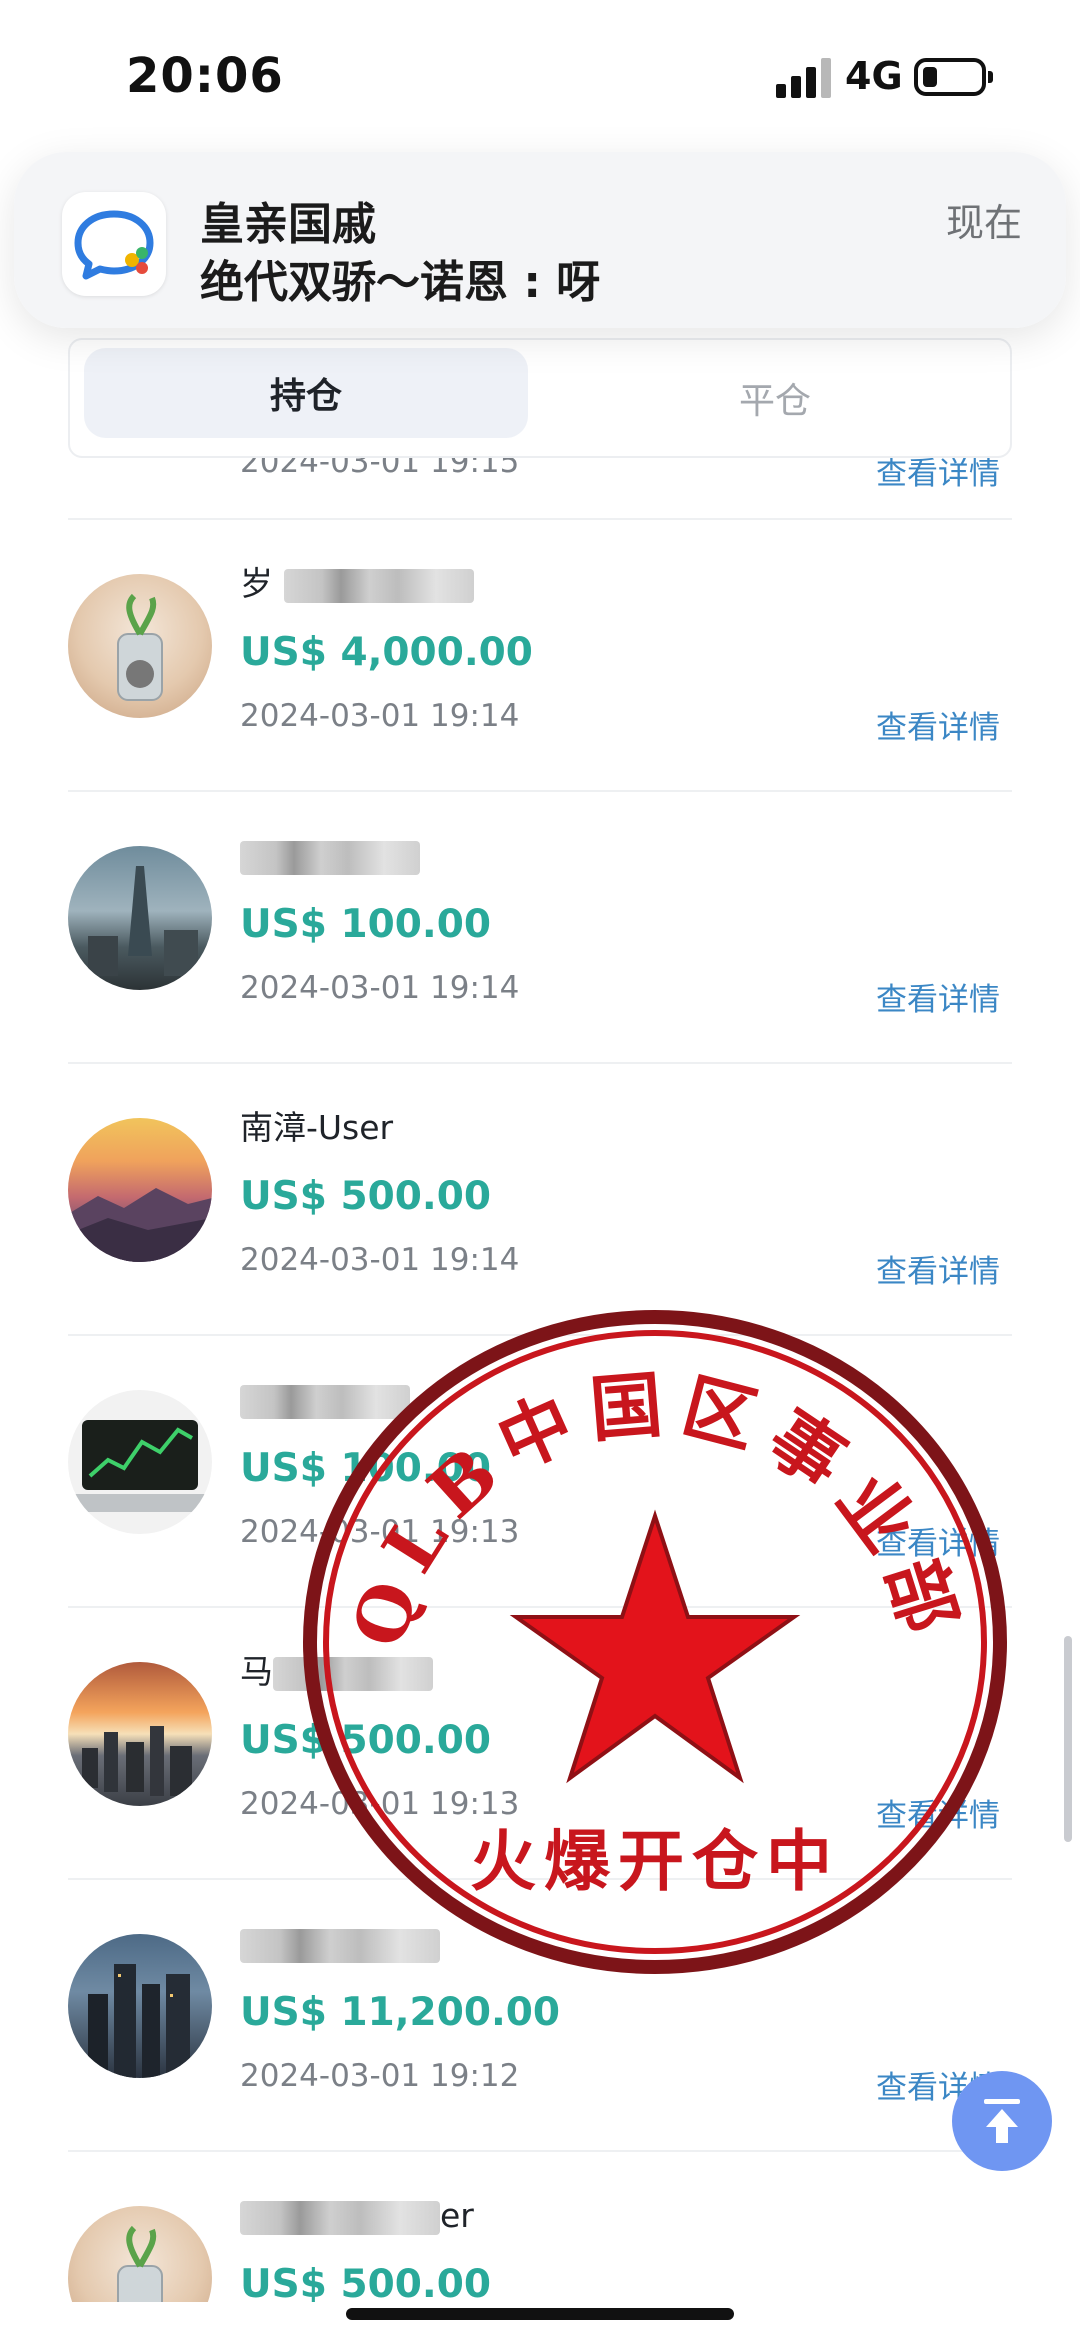  Describe the element at coordinates (983, 223) in the screenshot. I see `notification-time: 现在` at that location.